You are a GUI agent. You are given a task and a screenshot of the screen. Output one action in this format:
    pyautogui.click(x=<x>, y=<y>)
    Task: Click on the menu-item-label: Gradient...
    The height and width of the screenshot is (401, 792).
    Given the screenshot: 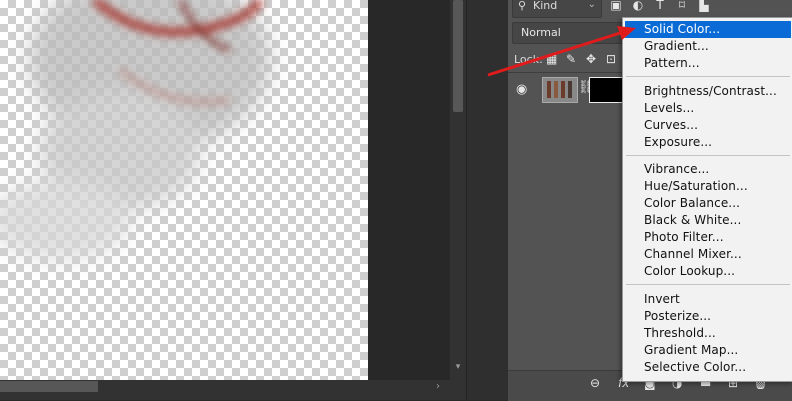 What is the action you would take?
    pyautogui.click(x=676, y=46)
    